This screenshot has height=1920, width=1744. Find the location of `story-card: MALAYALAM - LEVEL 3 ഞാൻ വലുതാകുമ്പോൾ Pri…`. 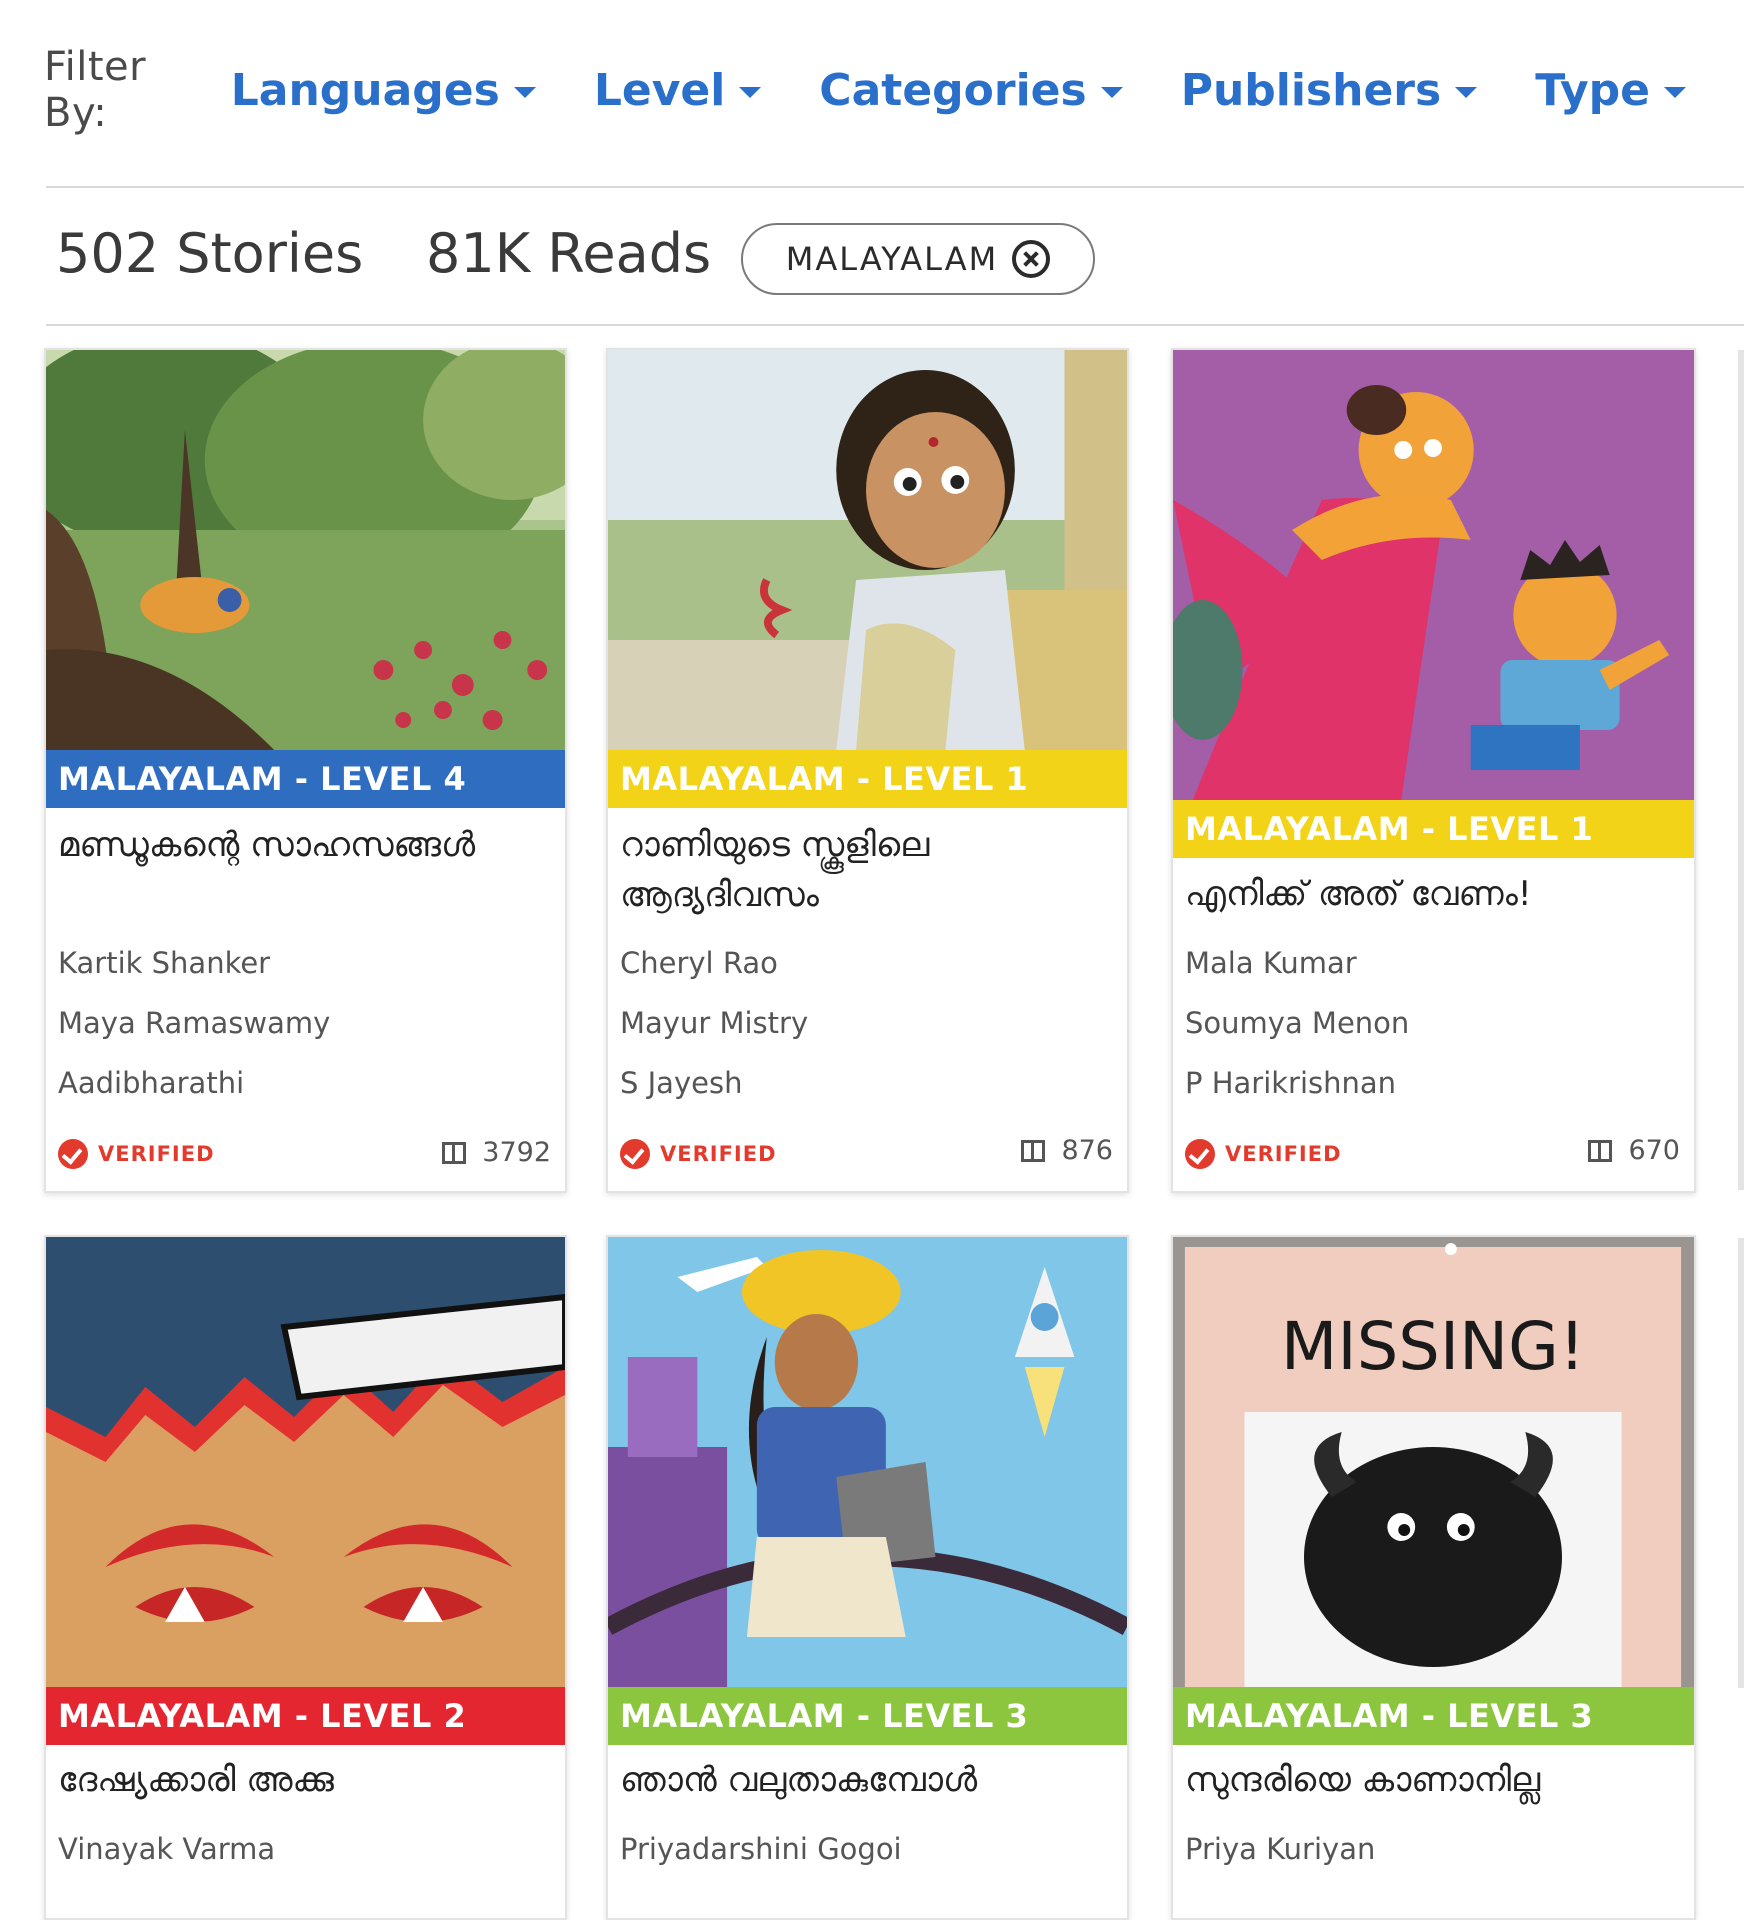

story-card: MALAYALAM - LEVEL 3 ഞാൻ വലുതാകുമ്പോൾ Pri… is located at coordinates (867, 1577).